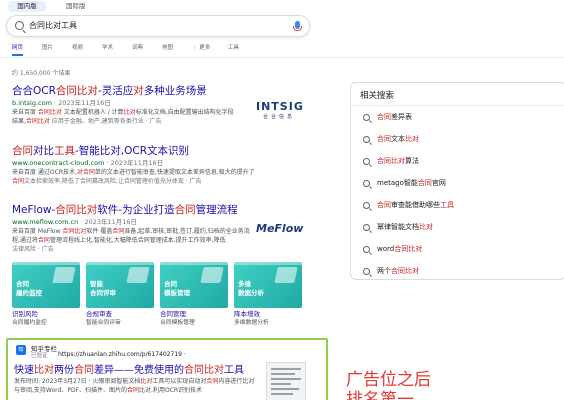  I want to click on tab-web: 网页, so click(18, 49).